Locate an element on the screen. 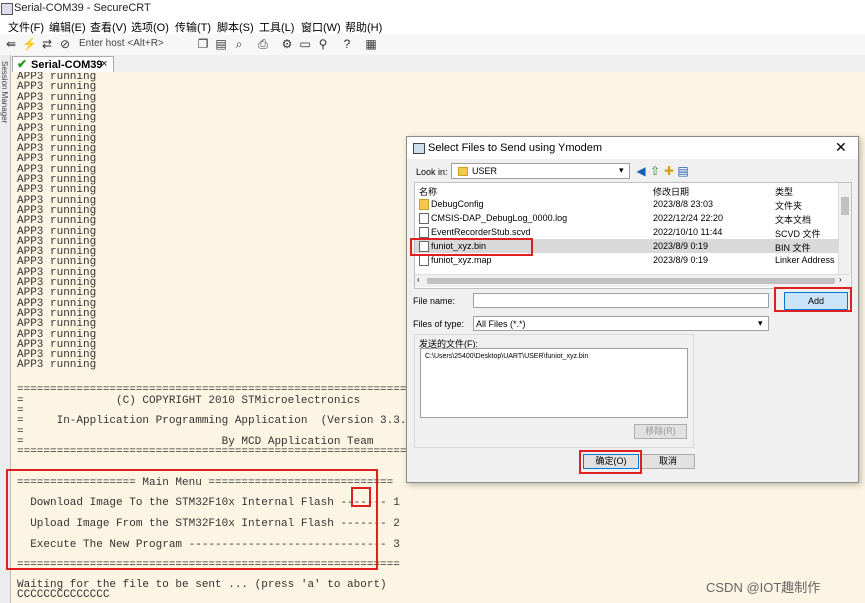 Image resolution: width=865 pixels, height=603 pixels. scroll-left-icon: ‹ is located at coordinates (418, 279).